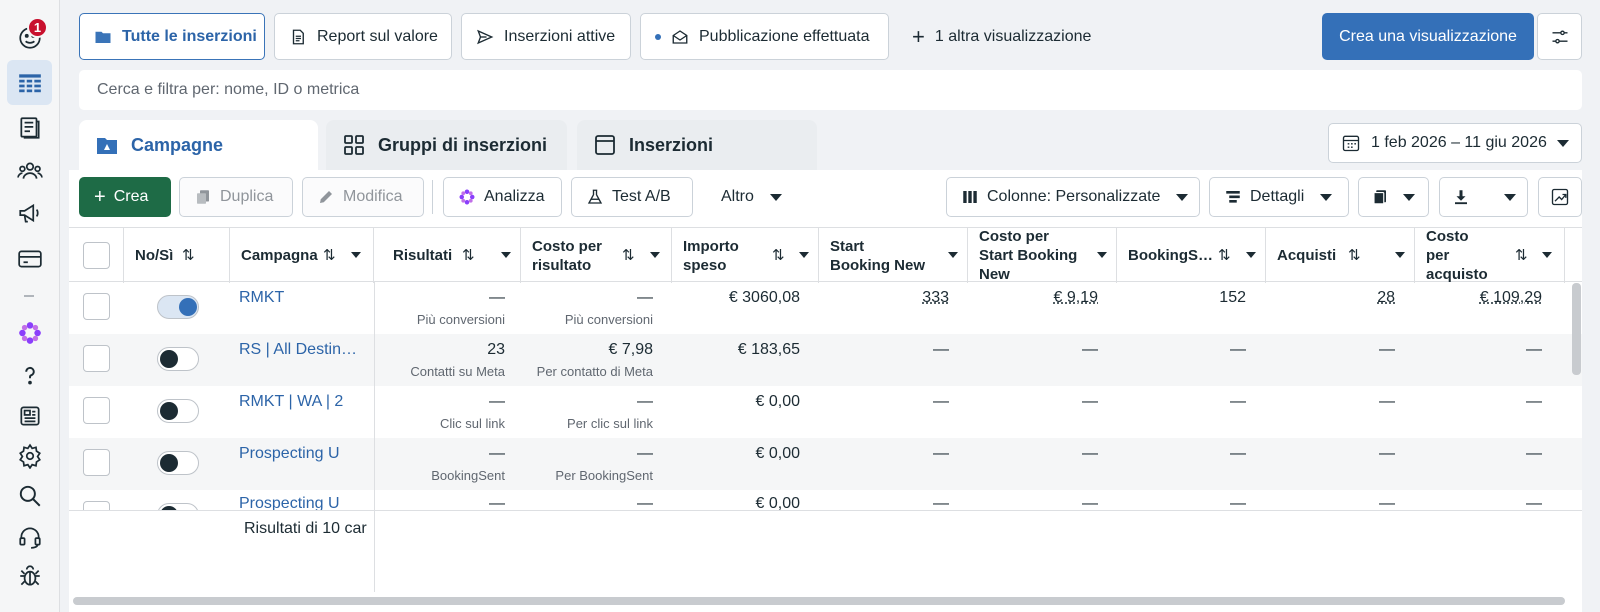 The image size is (1600, 612). What do you see at coordinates (605, 145) in the screenshot?
I see `ad-window-icon` at bounding box center [605, 145].